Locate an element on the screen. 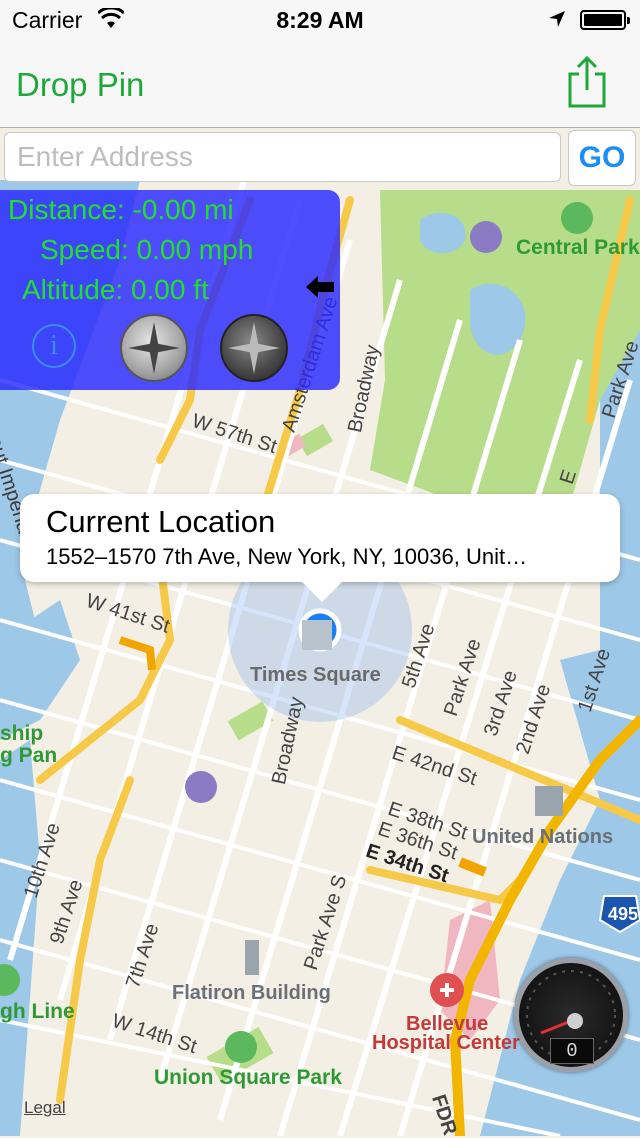 This screenshot has width=640, height=1138. map-label-high-line: gh Line is located at coordinates (37, 1012).